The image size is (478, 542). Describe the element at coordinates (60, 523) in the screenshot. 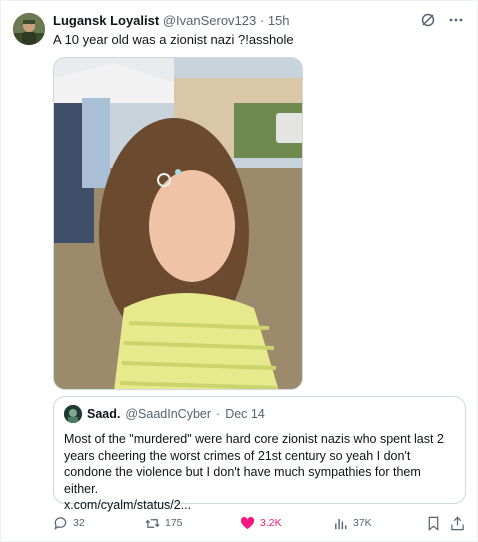

I see `reply-icon` at that location.